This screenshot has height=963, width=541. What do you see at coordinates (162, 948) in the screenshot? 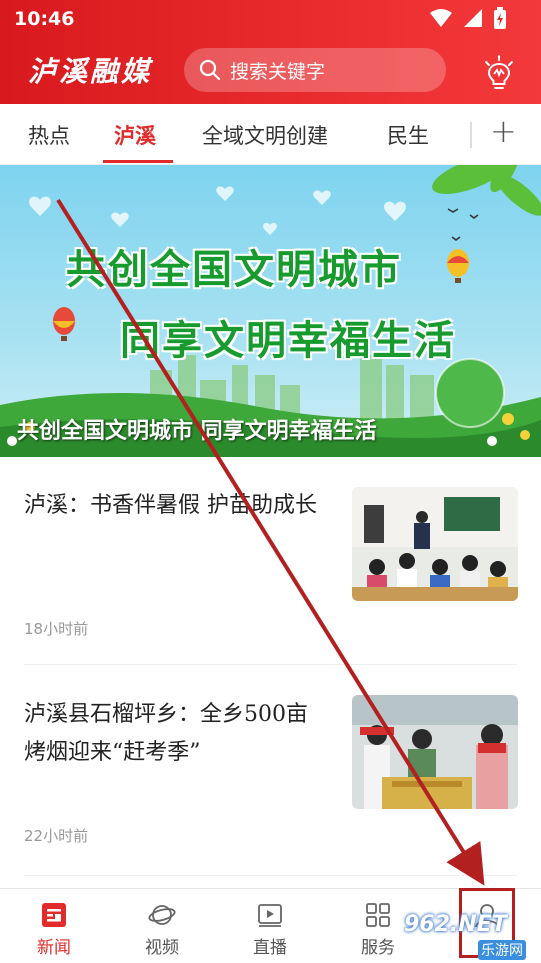
I see `nav-label: 视频` at bounding box center [162, 948].